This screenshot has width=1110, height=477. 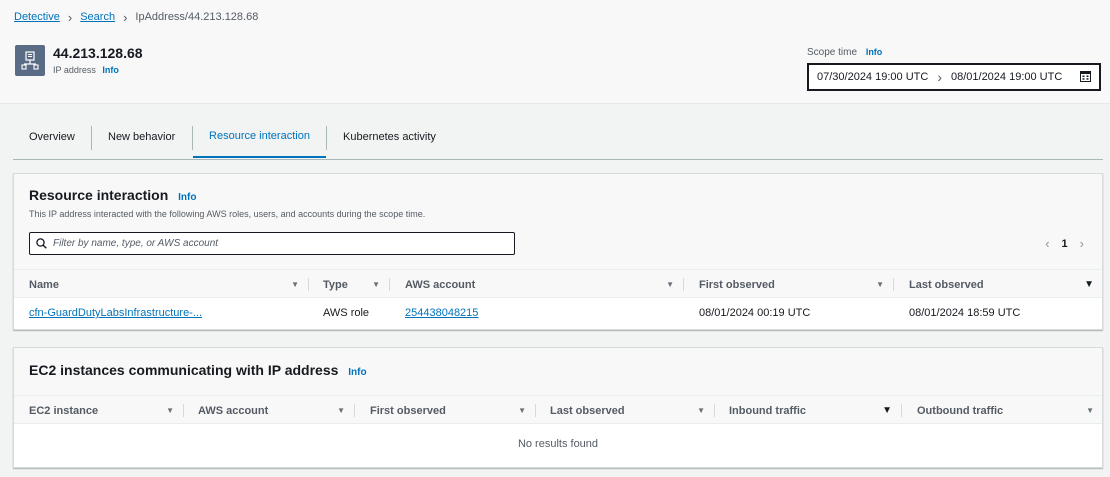 I want to click on column-label: Outbound traffic, so click(x=960, y=410).